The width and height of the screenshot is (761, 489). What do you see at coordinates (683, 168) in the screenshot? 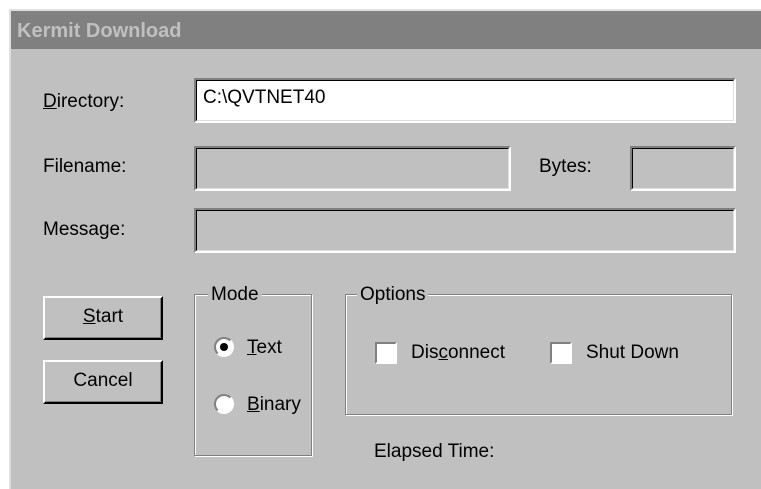
I see `bytes-field` at bounding box center [683, 168].